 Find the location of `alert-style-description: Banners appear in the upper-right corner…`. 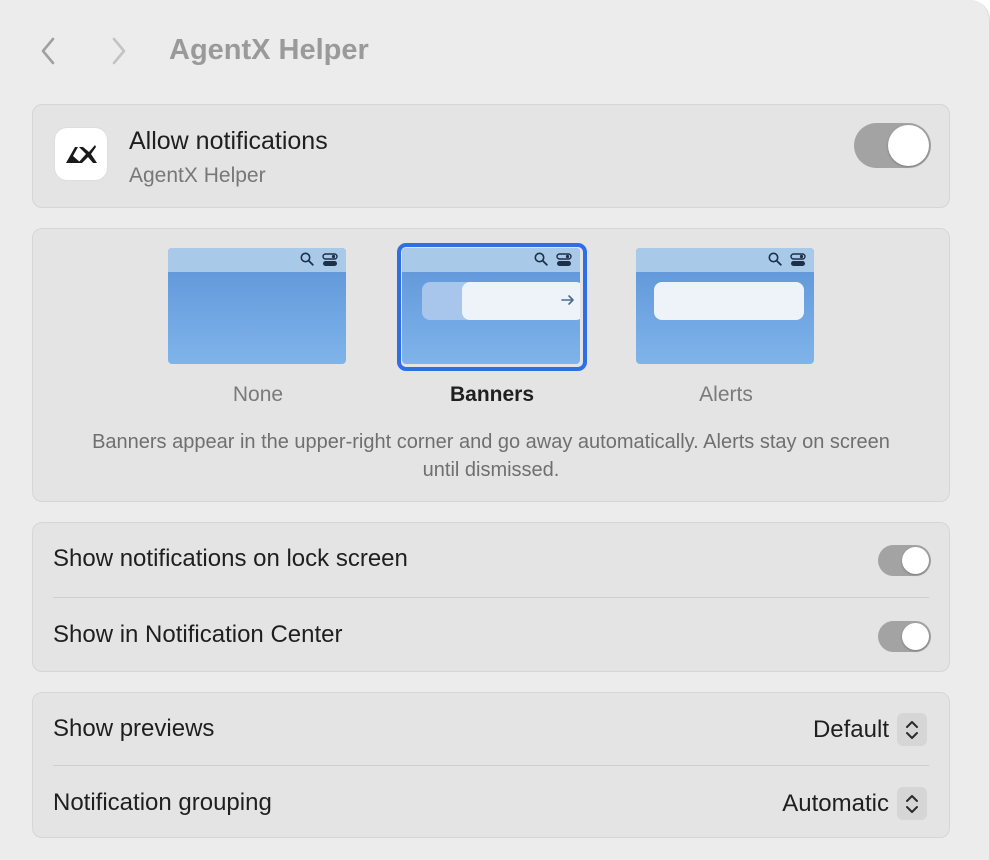

alert-style-description: Banners appear in the upper-right corner… is located at coordinates (491, 456).